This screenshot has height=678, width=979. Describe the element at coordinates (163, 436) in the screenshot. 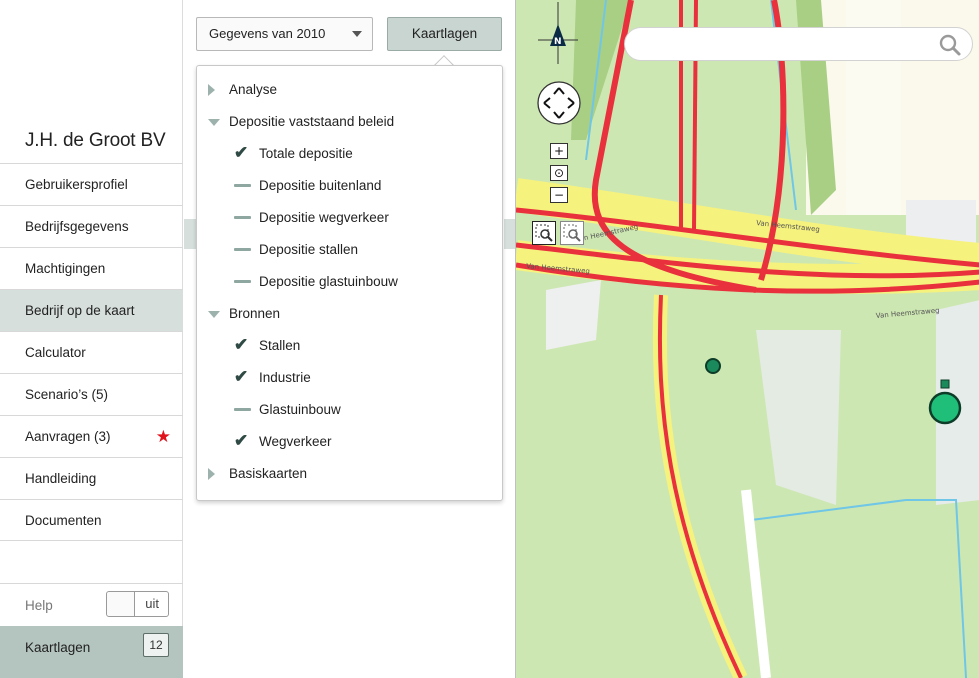

I see `star-icon: ★` at that location.